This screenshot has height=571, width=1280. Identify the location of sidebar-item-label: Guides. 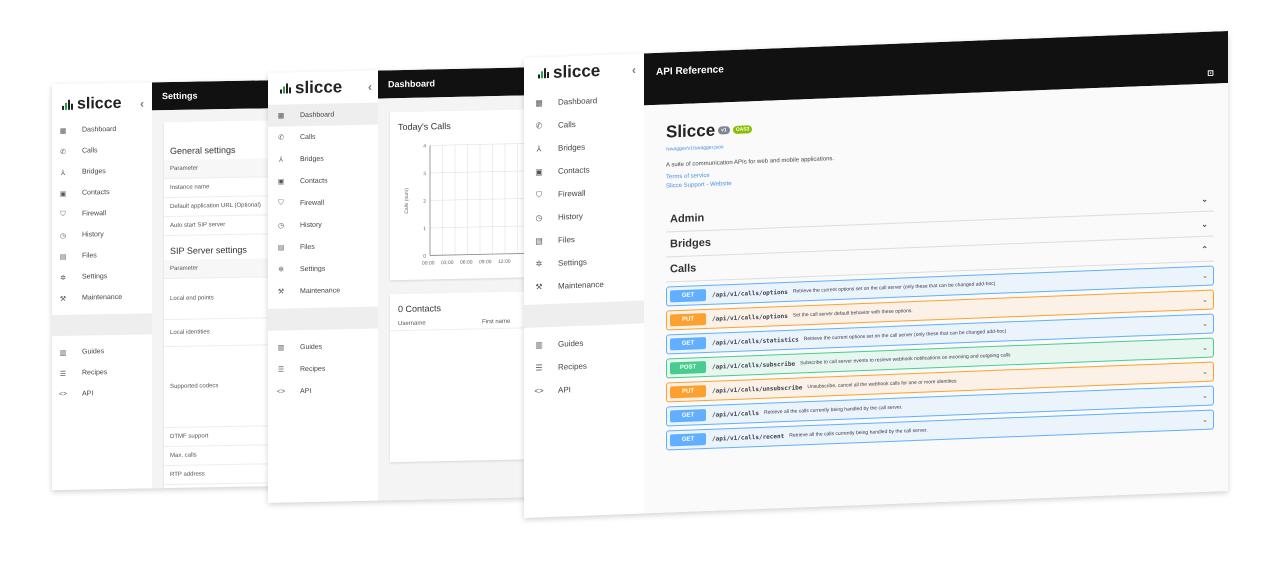
(311, 347).